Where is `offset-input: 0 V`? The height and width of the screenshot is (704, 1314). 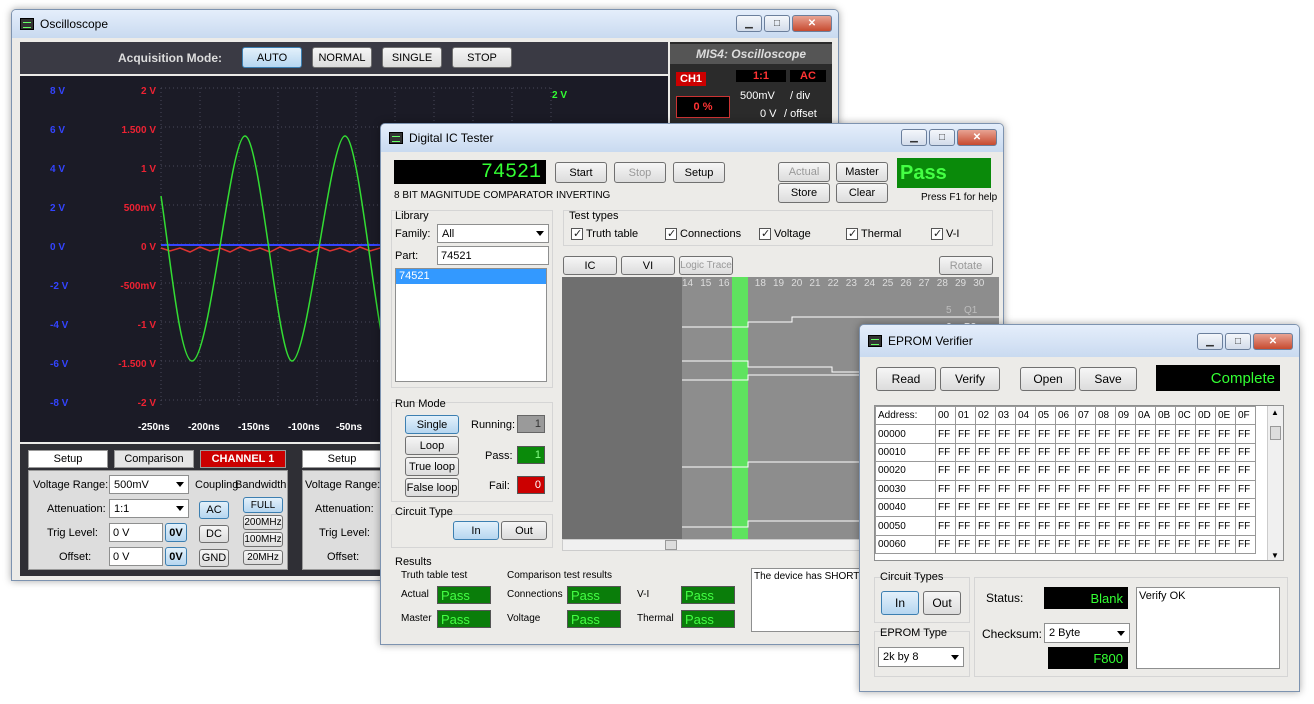 offset-input: 0 V is located at coordinates (136, 556).